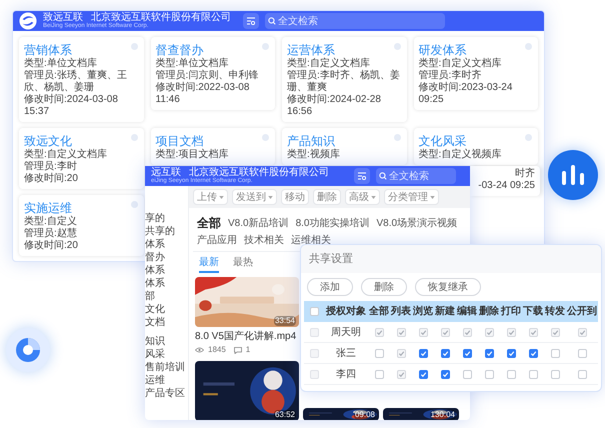  Describe the element at coordinates (247, 336) in the screenshot. I see `video-title: 8.0 V5国产化讲解.mp4` at that location.